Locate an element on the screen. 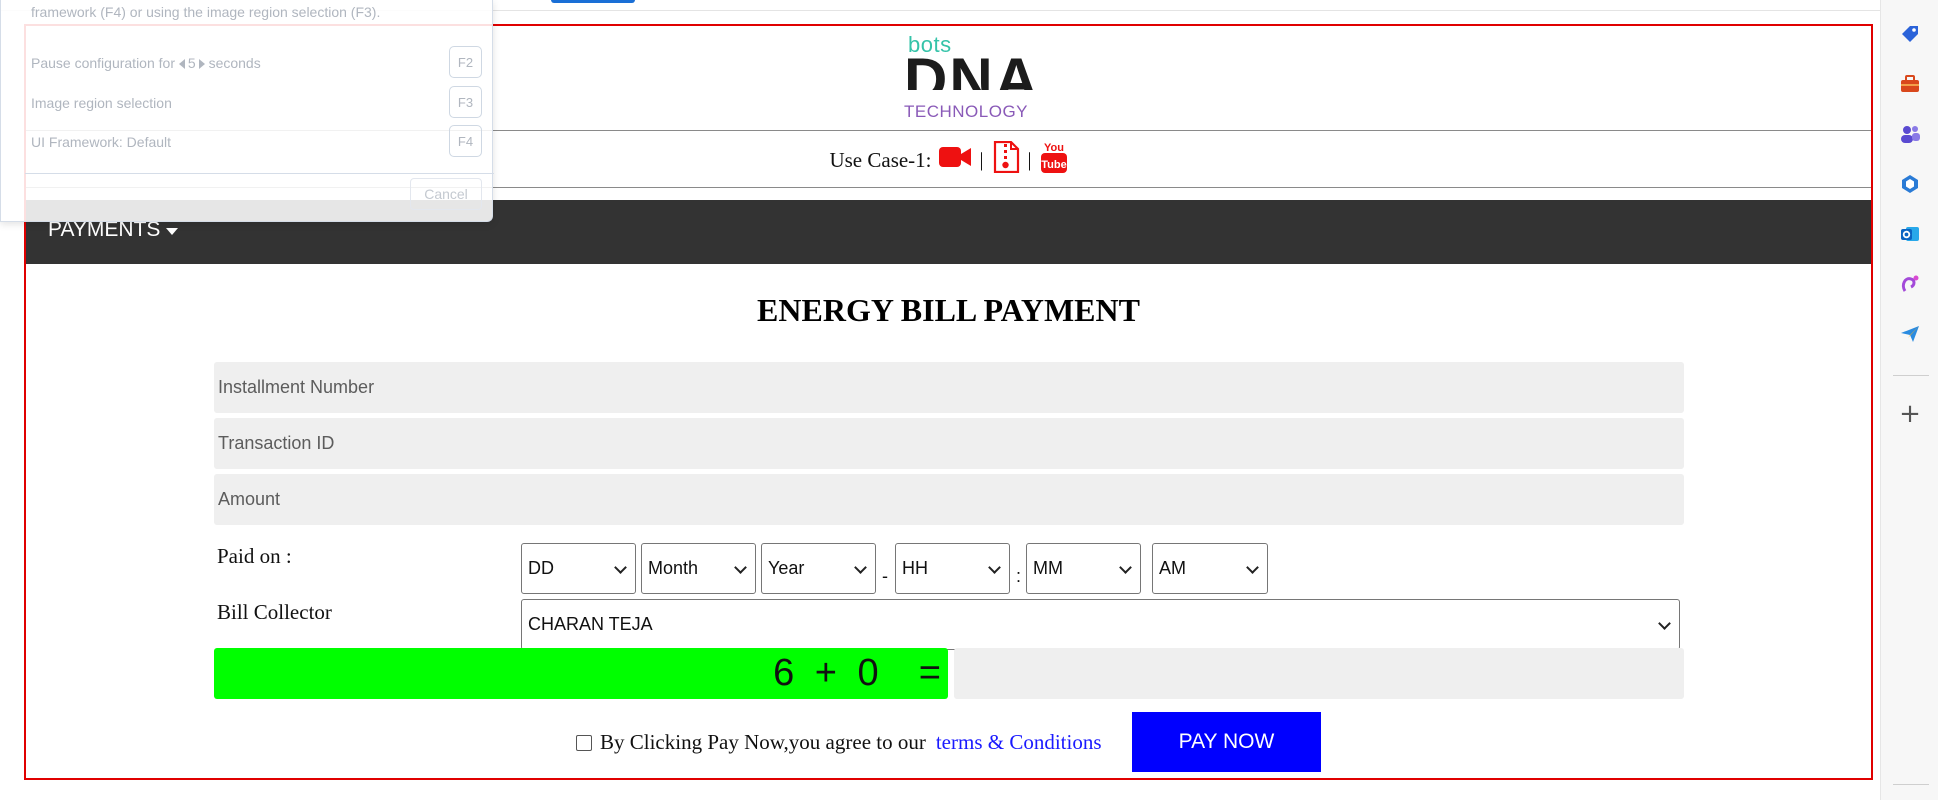 Image resolution: width=1938 pixels, height=800 pixels. terms-checkbox is located at coordinates (584, 742).